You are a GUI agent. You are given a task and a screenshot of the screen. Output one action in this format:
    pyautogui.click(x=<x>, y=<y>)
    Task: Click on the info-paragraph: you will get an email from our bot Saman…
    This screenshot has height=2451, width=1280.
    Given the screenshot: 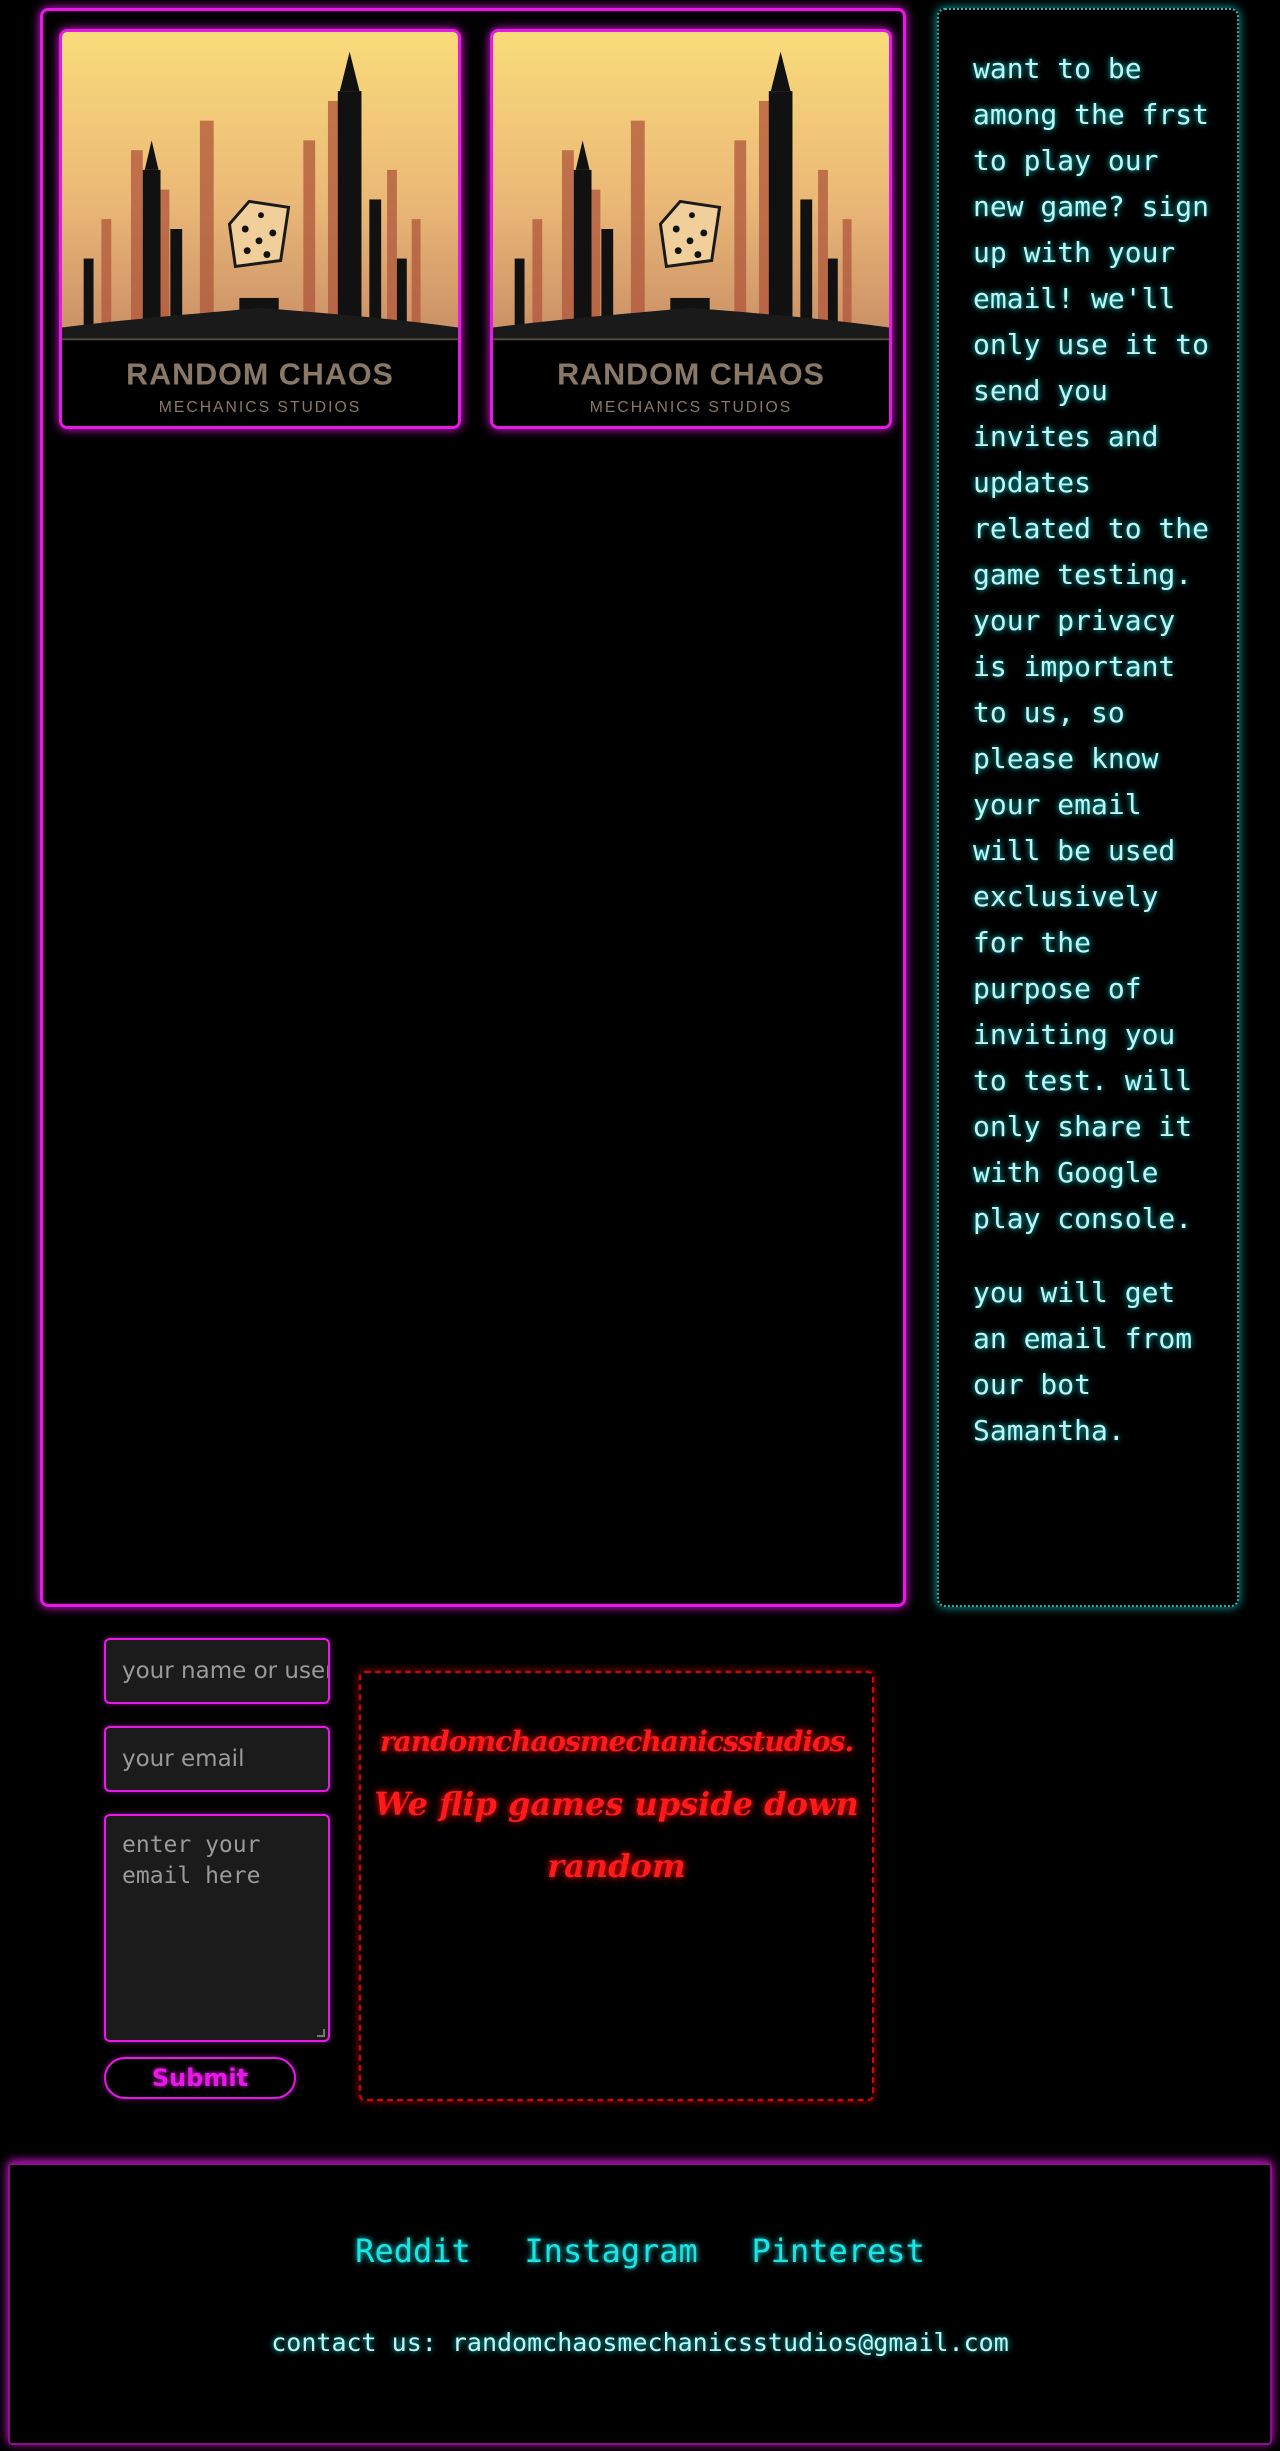 What is the action you would take?
    pyautogui.click(x=1083, y=1361)
    